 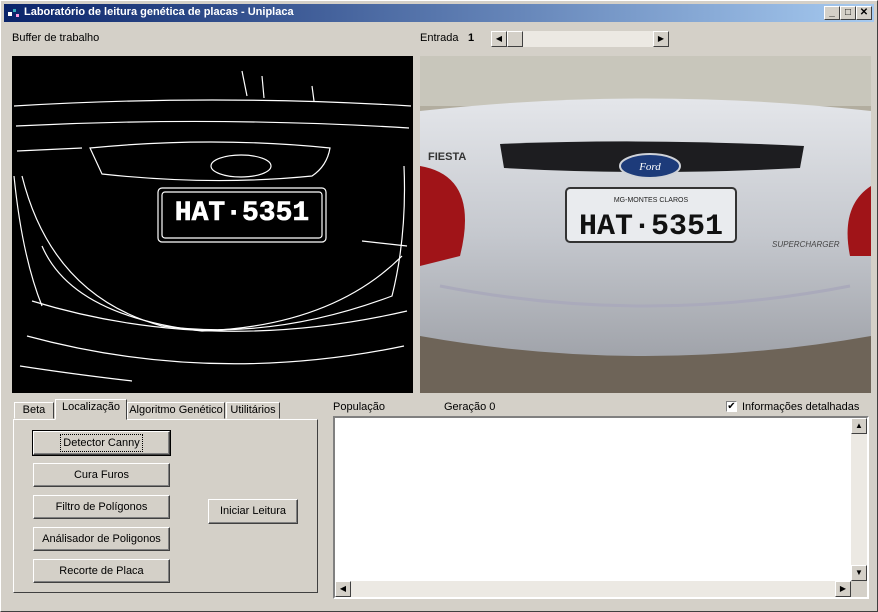 What do you see at coordinates (91, 409) in the screenshot?
I see `tab-localizacao: Localização` at bounding box center [91, 409].